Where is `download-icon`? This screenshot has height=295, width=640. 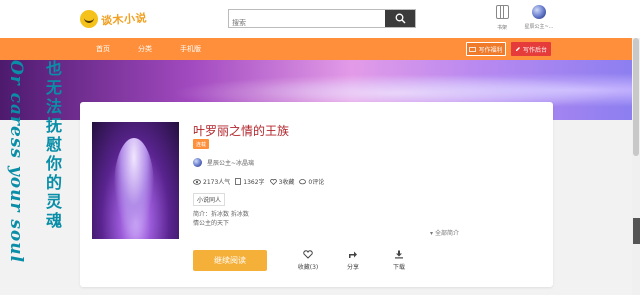
download-icon is located at coordinates (399, 254).